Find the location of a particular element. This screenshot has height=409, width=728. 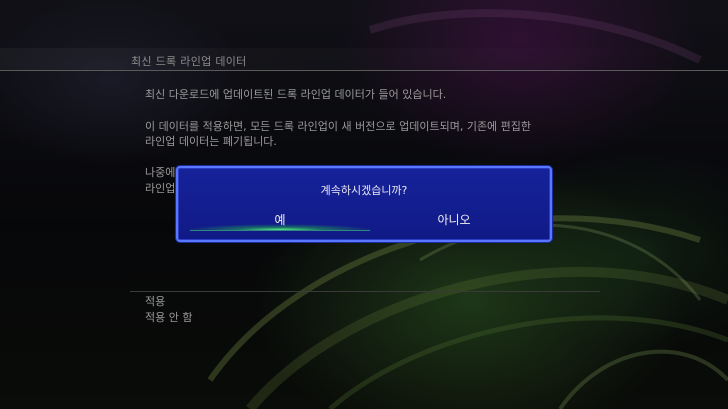

confirm-dialog: 계속하시겠습니까? 예 아니오 is located at coordinates (364, 204).